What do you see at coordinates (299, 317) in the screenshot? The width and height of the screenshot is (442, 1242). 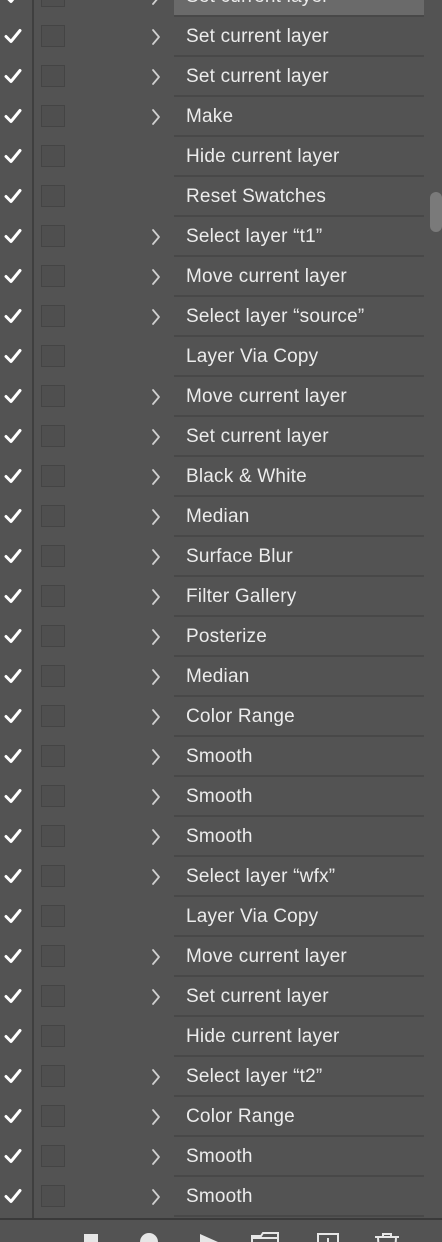 I see `step-item: Select layer “source”` at bounding box center [299, 317].